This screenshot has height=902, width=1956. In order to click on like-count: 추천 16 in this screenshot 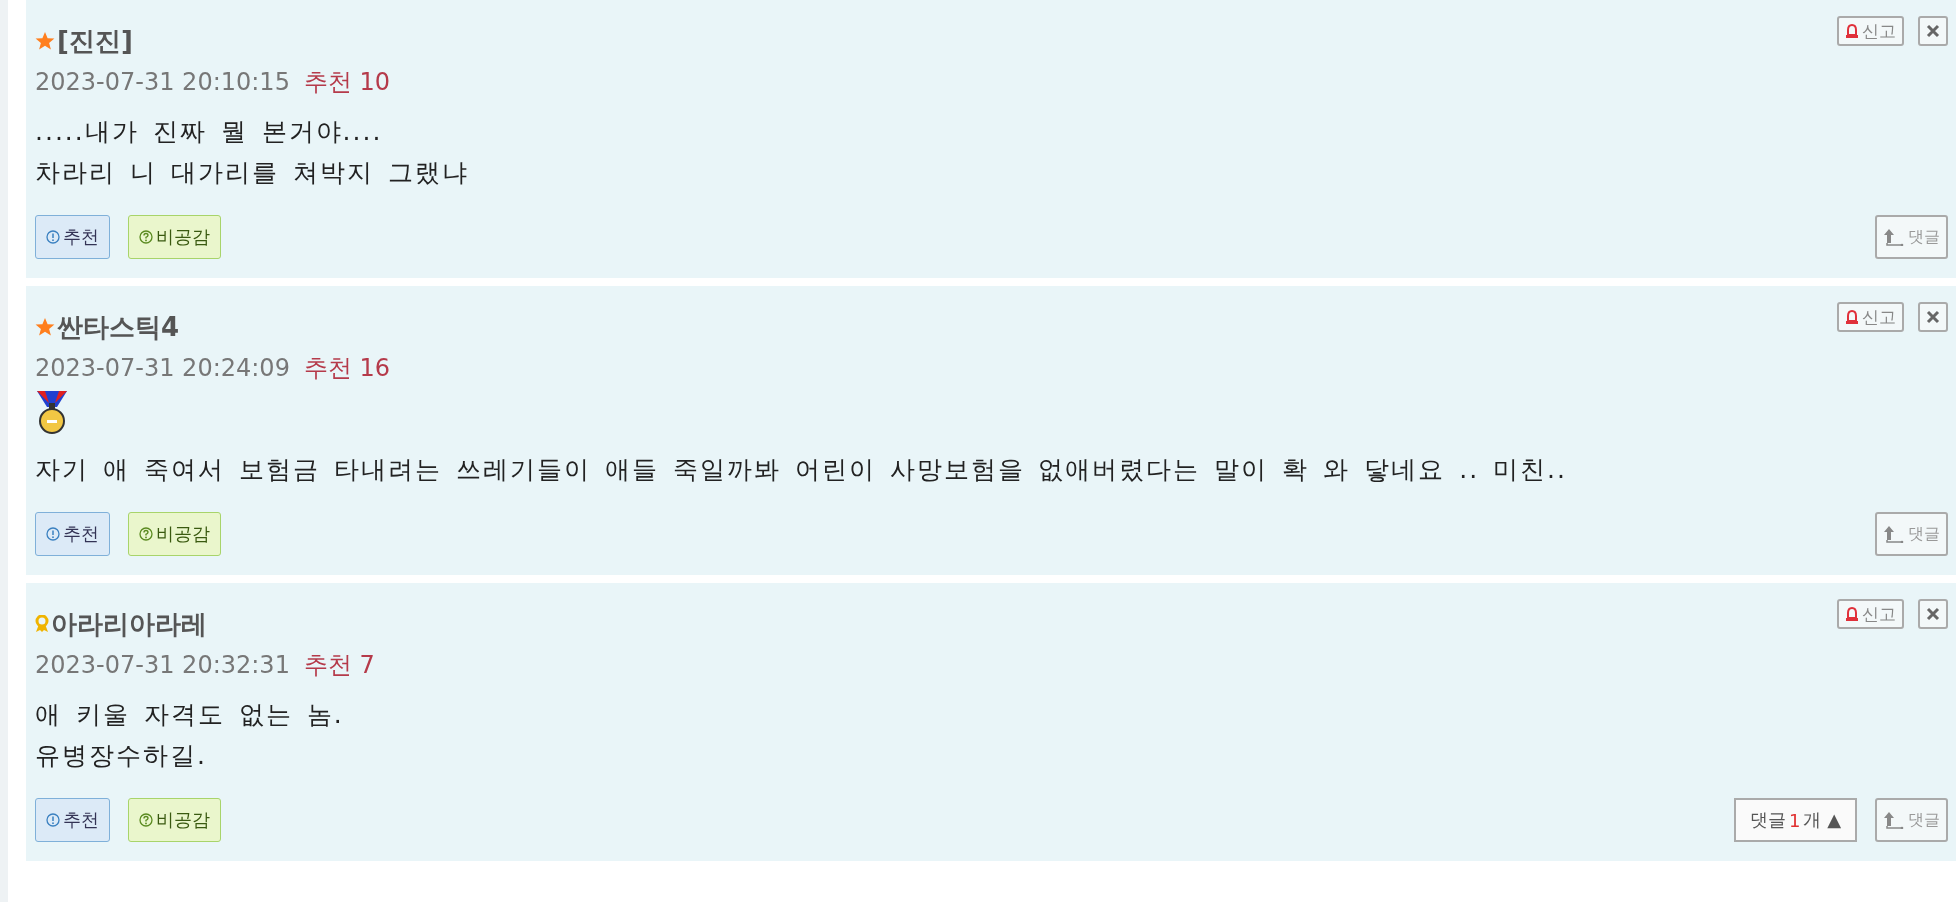, I will do `click(347, 368)`.